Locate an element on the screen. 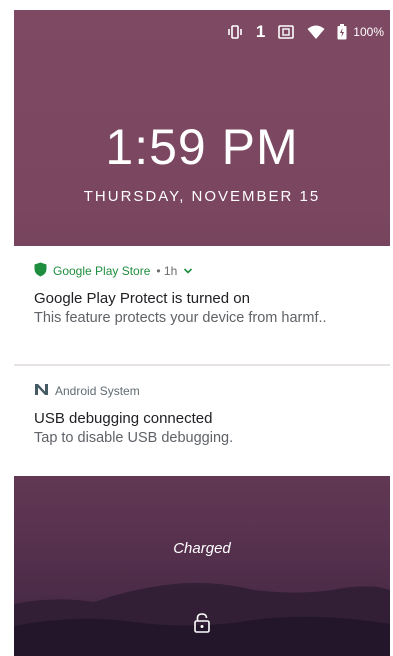 The image size is (393, 656). date: THURSDAY, NOVEMBER 15 is located at coordinates (202, 196).